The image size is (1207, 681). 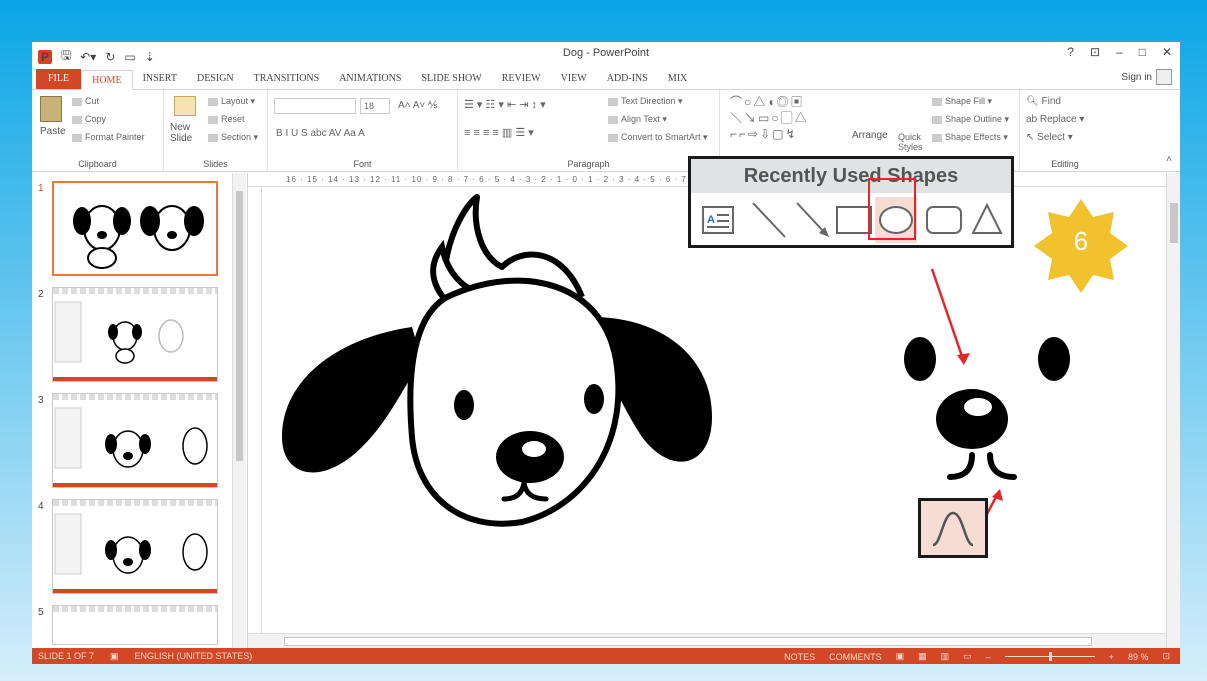 What do you see at coordinates (1095, 52) in the screenshot?
I see `ribbon-display-options-button: ⊡` at bounding box center [1095, 52].